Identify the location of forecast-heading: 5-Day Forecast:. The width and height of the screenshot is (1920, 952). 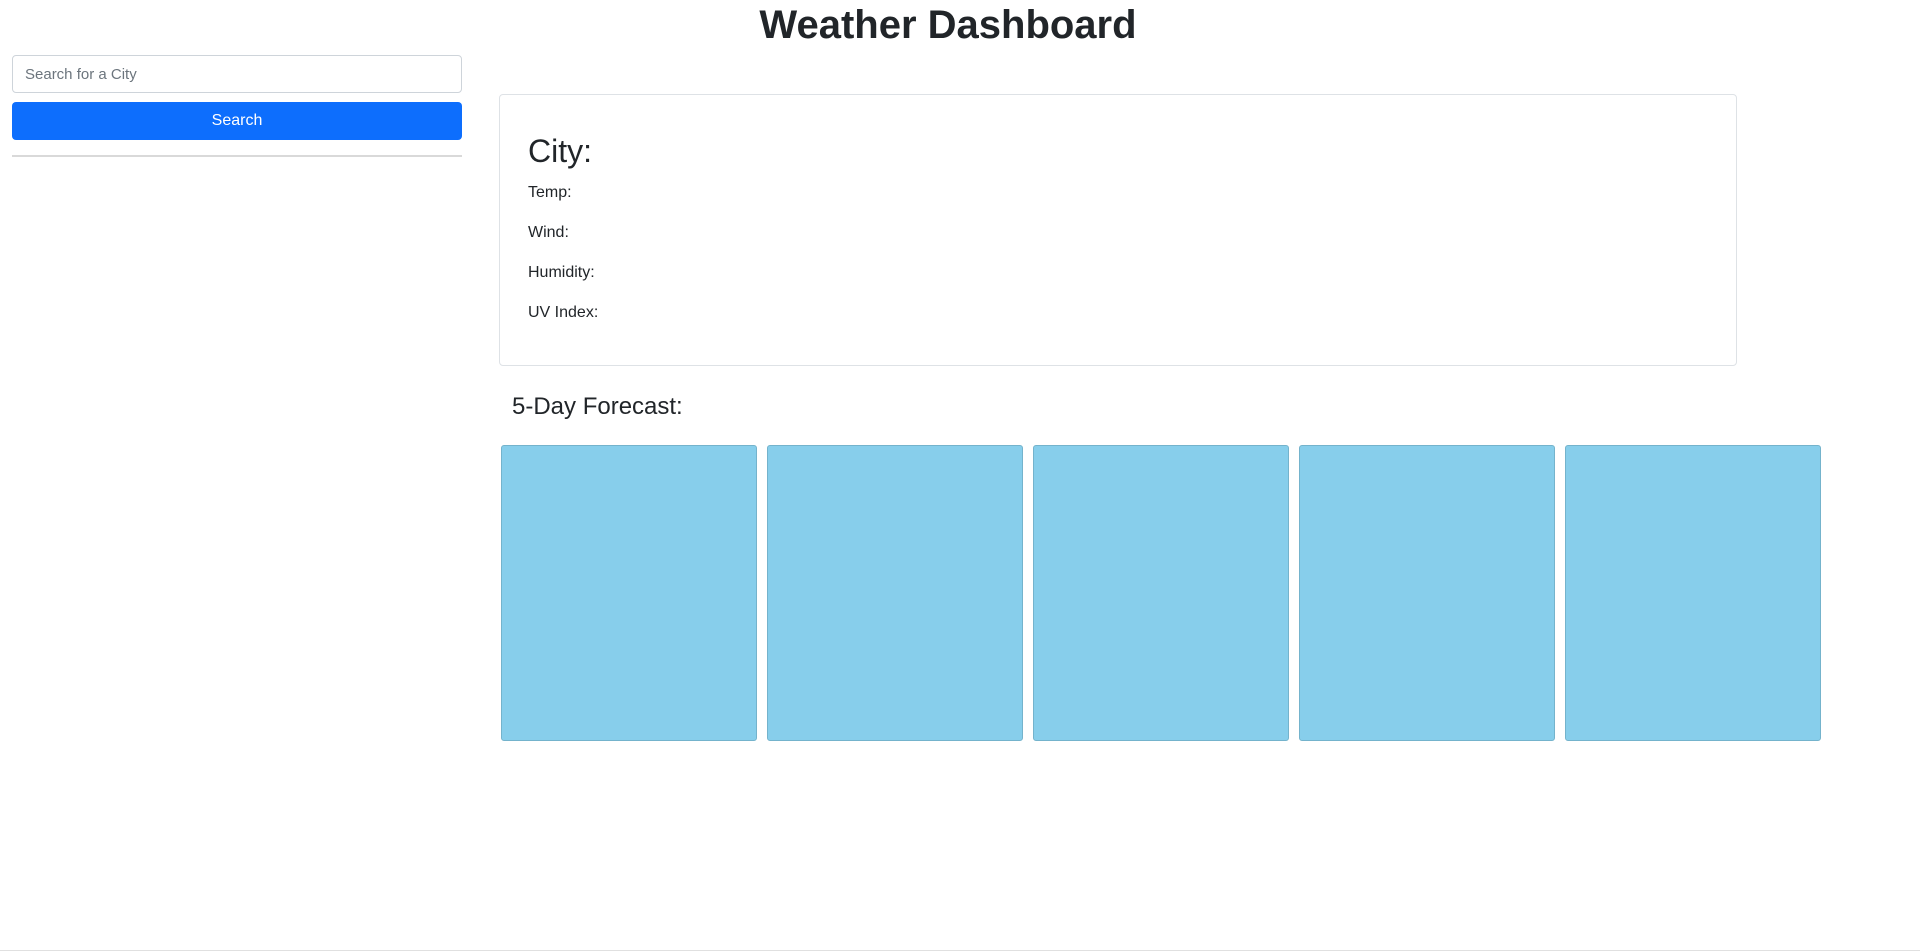
(597, 406).